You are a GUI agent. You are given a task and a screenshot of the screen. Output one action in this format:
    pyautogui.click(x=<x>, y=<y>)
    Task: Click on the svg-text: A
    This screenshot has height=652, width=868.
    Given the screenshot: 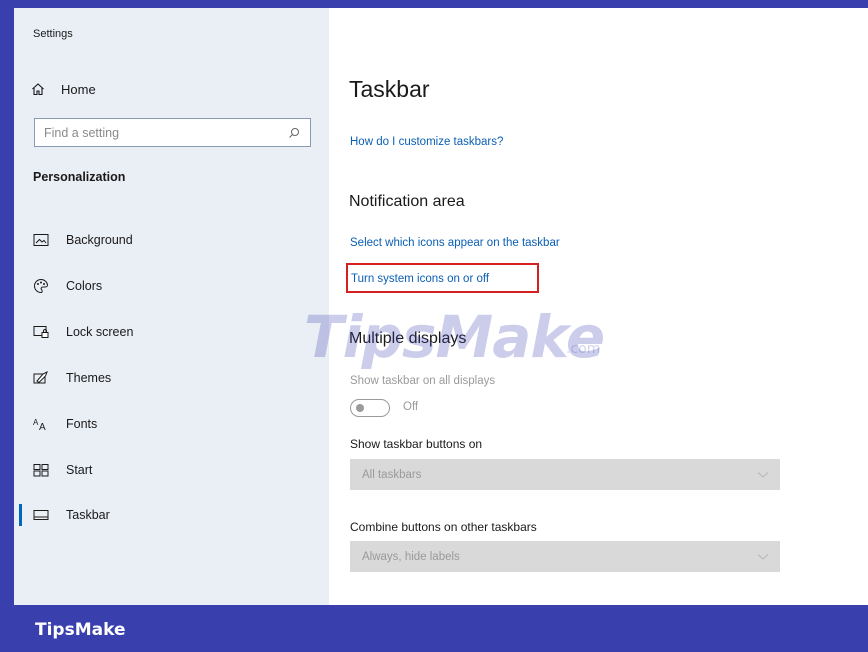 What is the action you would take?
    pyautogui.click(x=42, y=426)
    